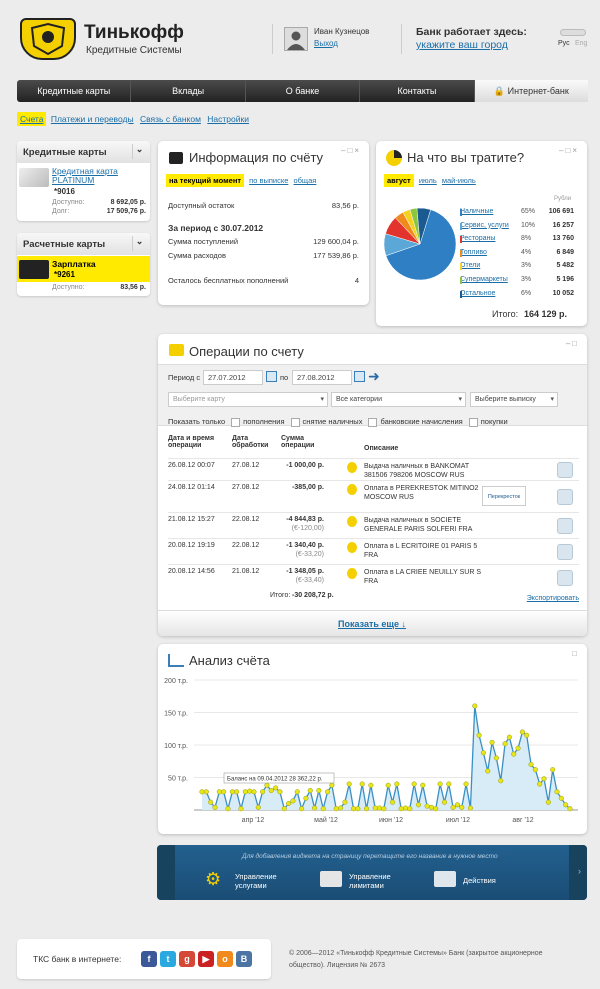 This screenshot has height=989, width=600. What do you see at coordinates (248, 399) in the screenshot?
I see `card-select: Выберите карту` at bounding box center [248, 399].